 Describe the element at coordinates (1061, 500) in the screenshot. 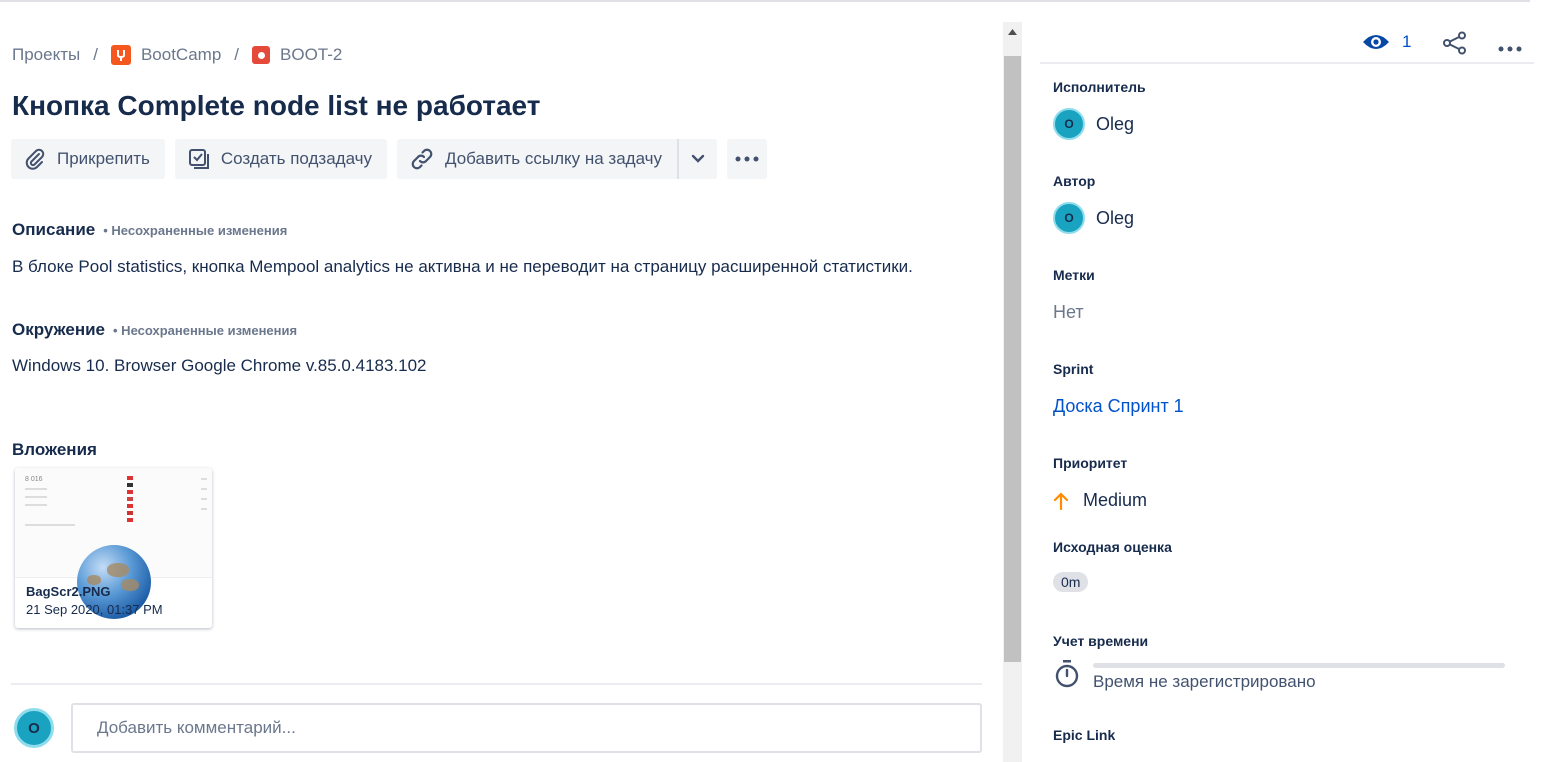

I see `arrow-up-icon` at that location.